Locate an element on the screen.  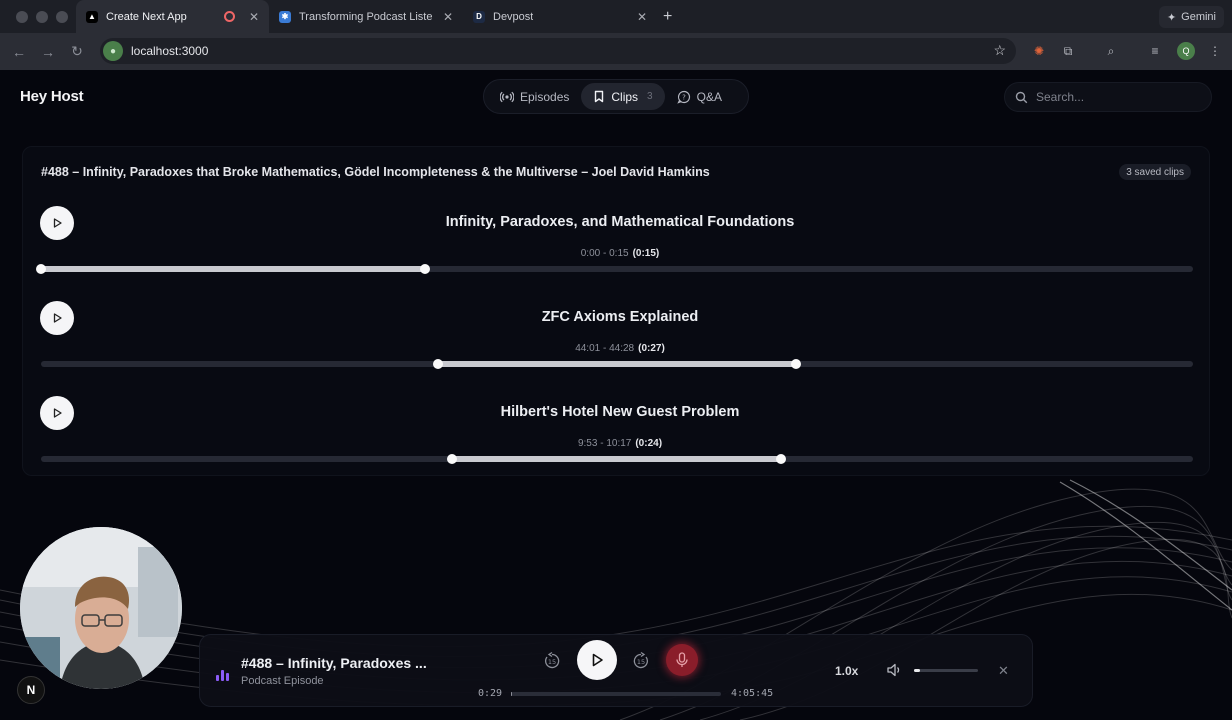
tab-transforming-podcast: ✱ Transforming Podcast Listeni ✕ is located at coordinates (366, 16).